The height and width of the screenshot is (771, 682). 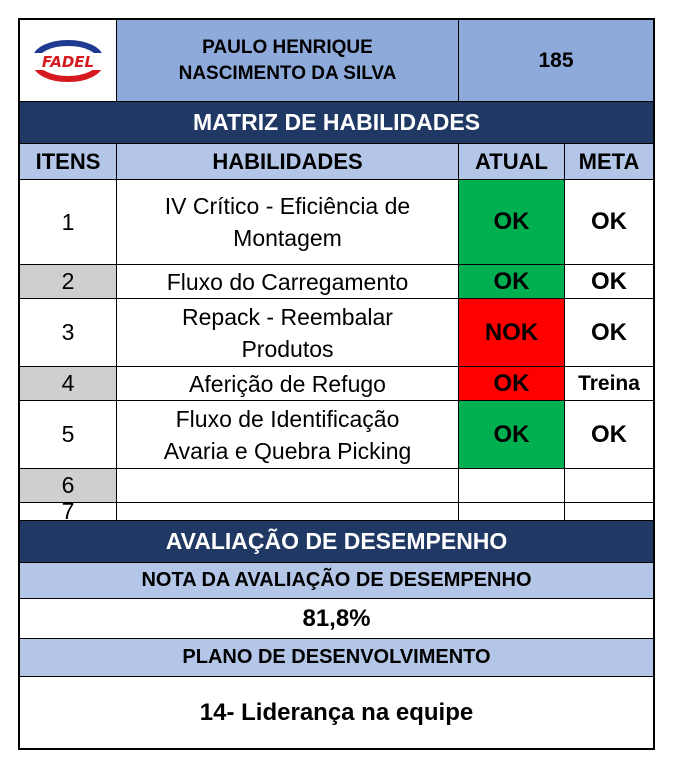 What do you see at coordinates (336, 541) in the screenshot?
I see `evaluation-title: AVALIAÇÃO DE DESEMPENHO` at bounding box center [336, 541].